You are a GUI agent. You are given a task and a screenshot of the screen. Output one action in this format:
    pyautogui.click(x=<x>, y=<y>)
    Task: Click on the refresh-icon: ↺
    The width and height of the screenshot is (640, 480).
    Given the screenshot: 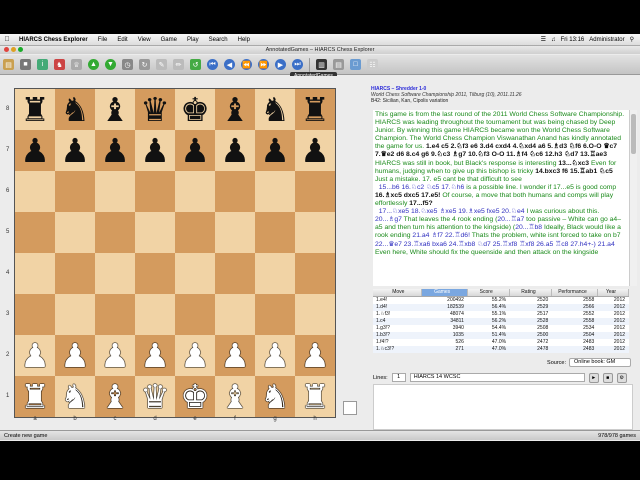 What is the action you would take?
    pyautogui.click(x=195, y=64)
    